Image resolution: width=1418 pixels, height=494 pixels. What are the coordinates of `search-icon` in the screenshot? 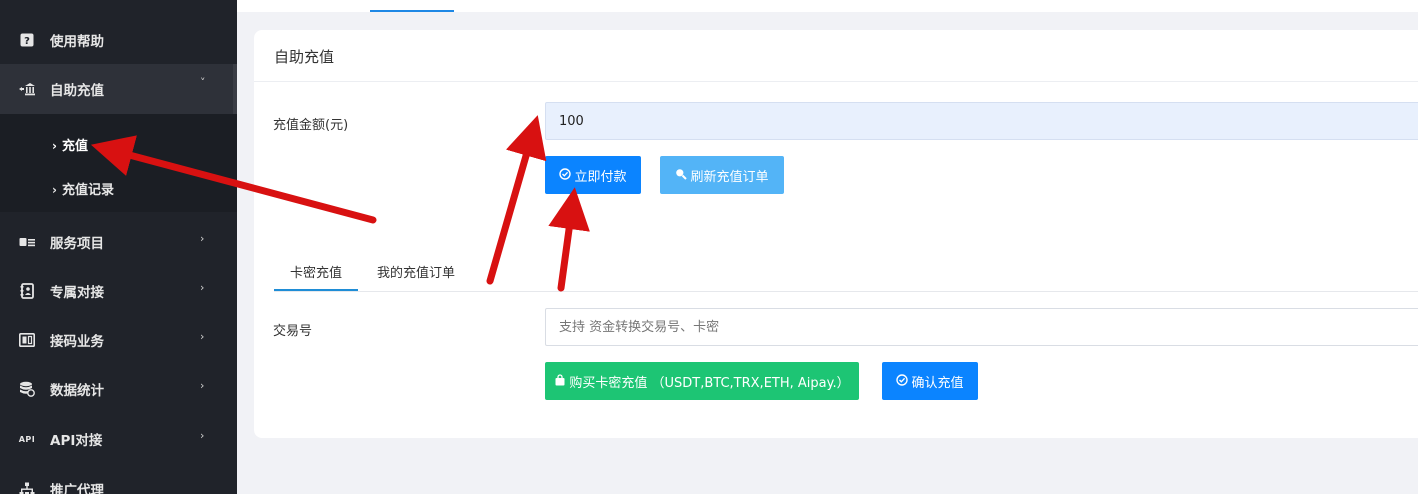 It's located at (681, 175).